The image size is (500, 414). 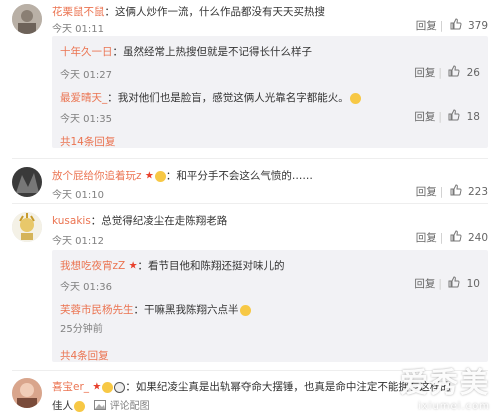 I want to click on reply-actions: 回复 | 10, so click(x=447, y=283).